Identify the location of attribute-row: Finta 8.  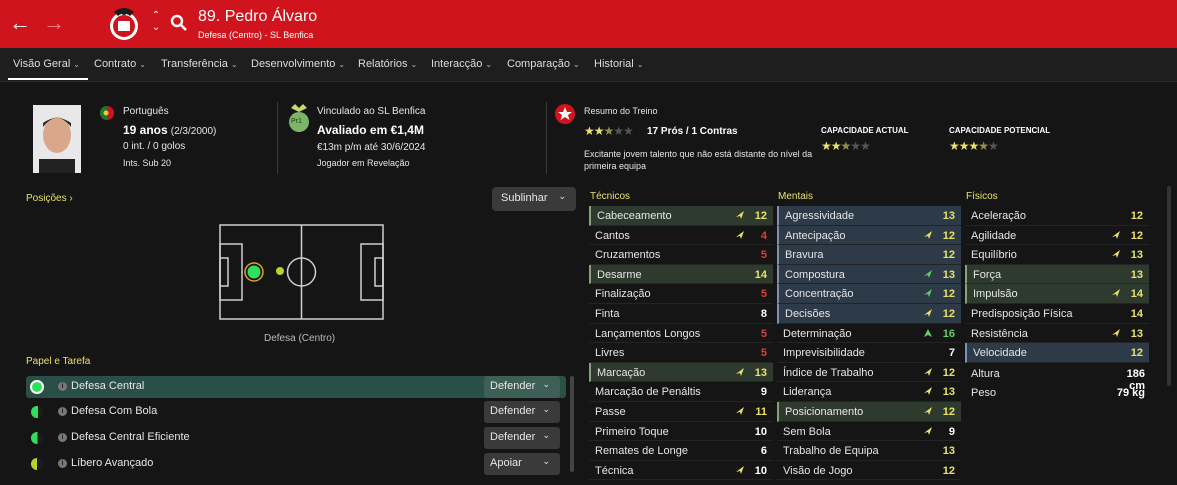
(681, 314).